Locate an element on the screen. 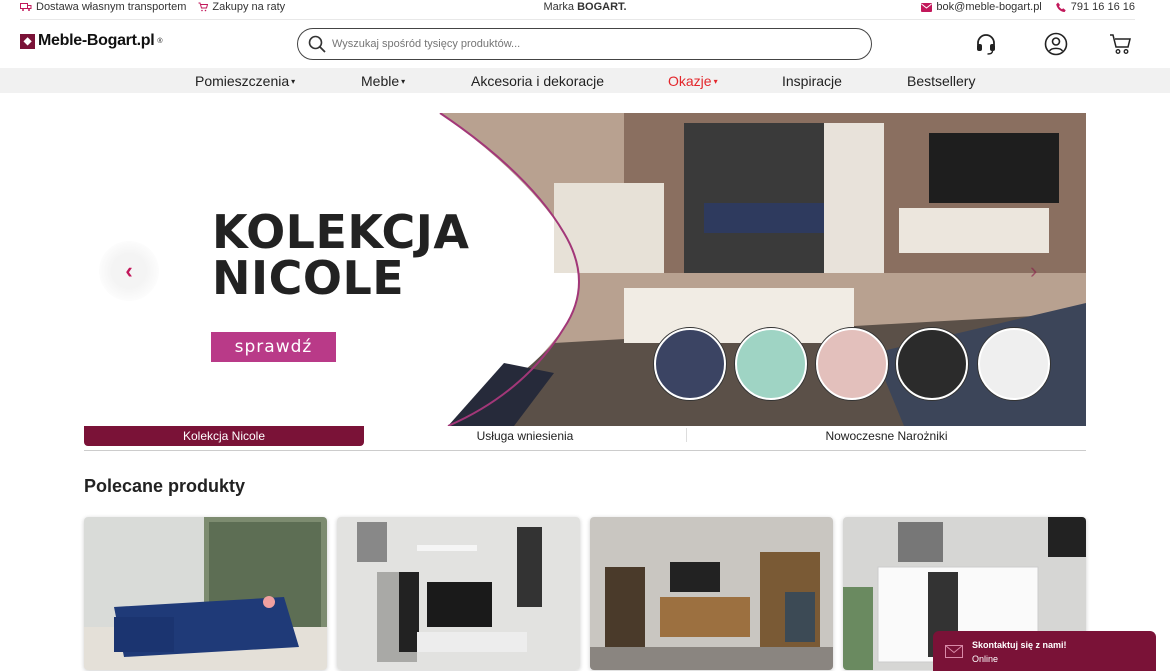 The image size is (1170, 671). hero-cta-button: sprawdź is located at coordinates (273, 347).